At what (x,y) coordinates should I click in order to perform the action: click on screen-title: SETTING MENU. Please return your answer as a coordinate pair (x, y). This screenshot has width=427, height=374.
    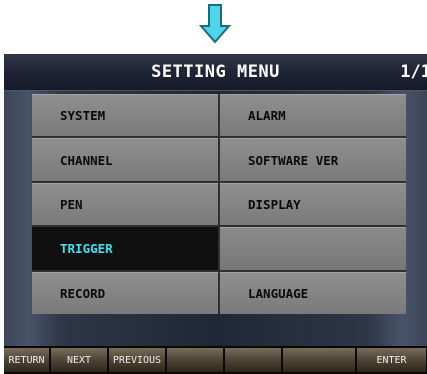
    Looking at the image, I should click on (215, 72).